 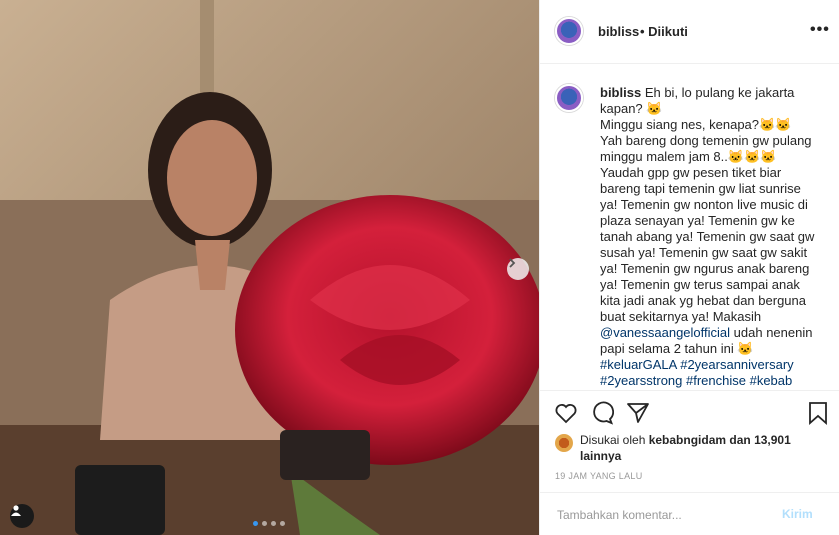 I want to click on carousel-indicator, so click(x=269, y=523).